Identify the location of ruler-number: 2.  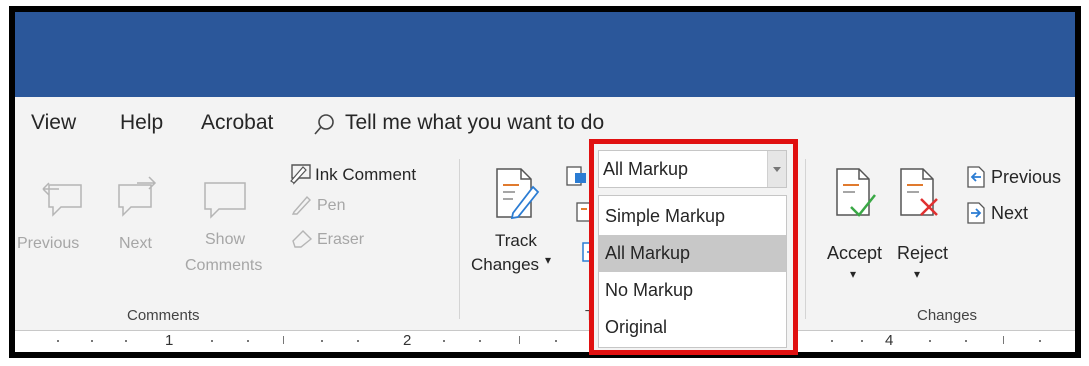
(407, 340).